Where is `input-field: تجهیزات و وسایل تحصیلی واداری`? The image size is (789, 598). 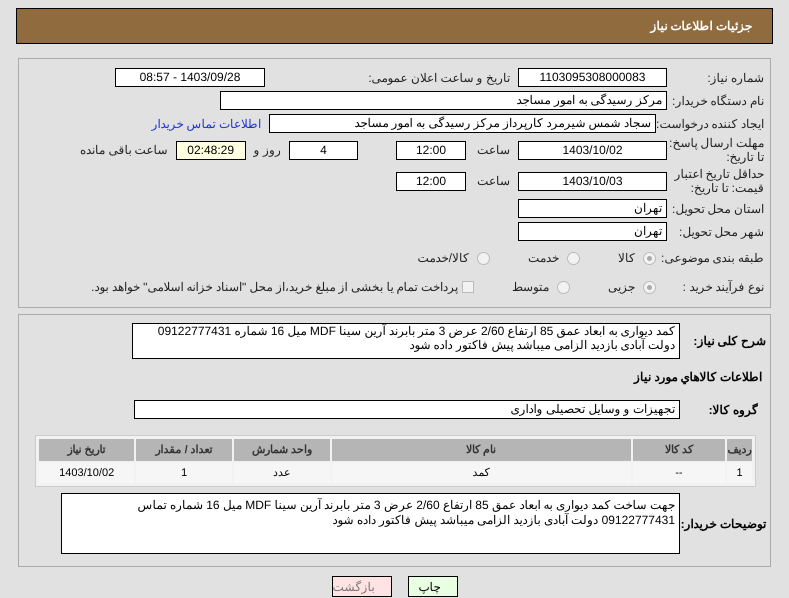
input-field: تجهیزات و وسایل تحصیلی واداری is located at coordinates (407, 409).